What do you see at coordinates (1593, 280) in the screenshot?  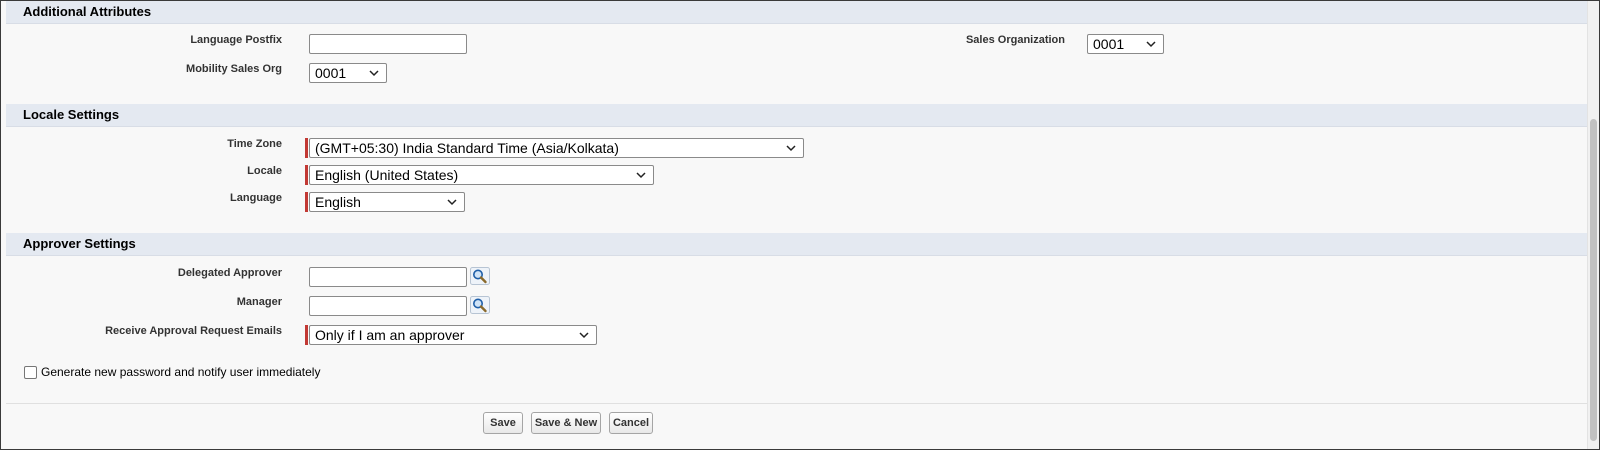 I see `scrollbar-thumb` at bounding box center [1593, 280].